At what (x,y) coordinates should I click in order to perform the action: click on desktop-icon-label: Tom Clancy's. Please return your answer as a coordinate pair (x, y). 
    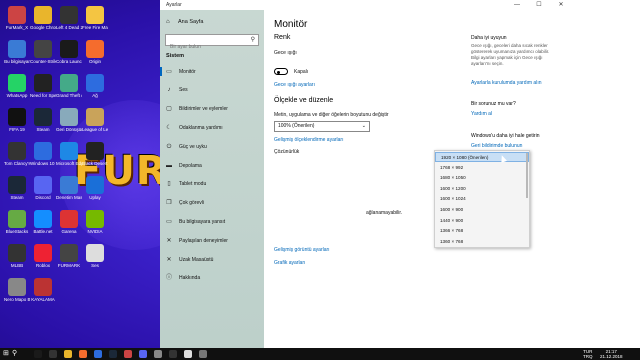
    Looking at the image, I should click on (17, 163).